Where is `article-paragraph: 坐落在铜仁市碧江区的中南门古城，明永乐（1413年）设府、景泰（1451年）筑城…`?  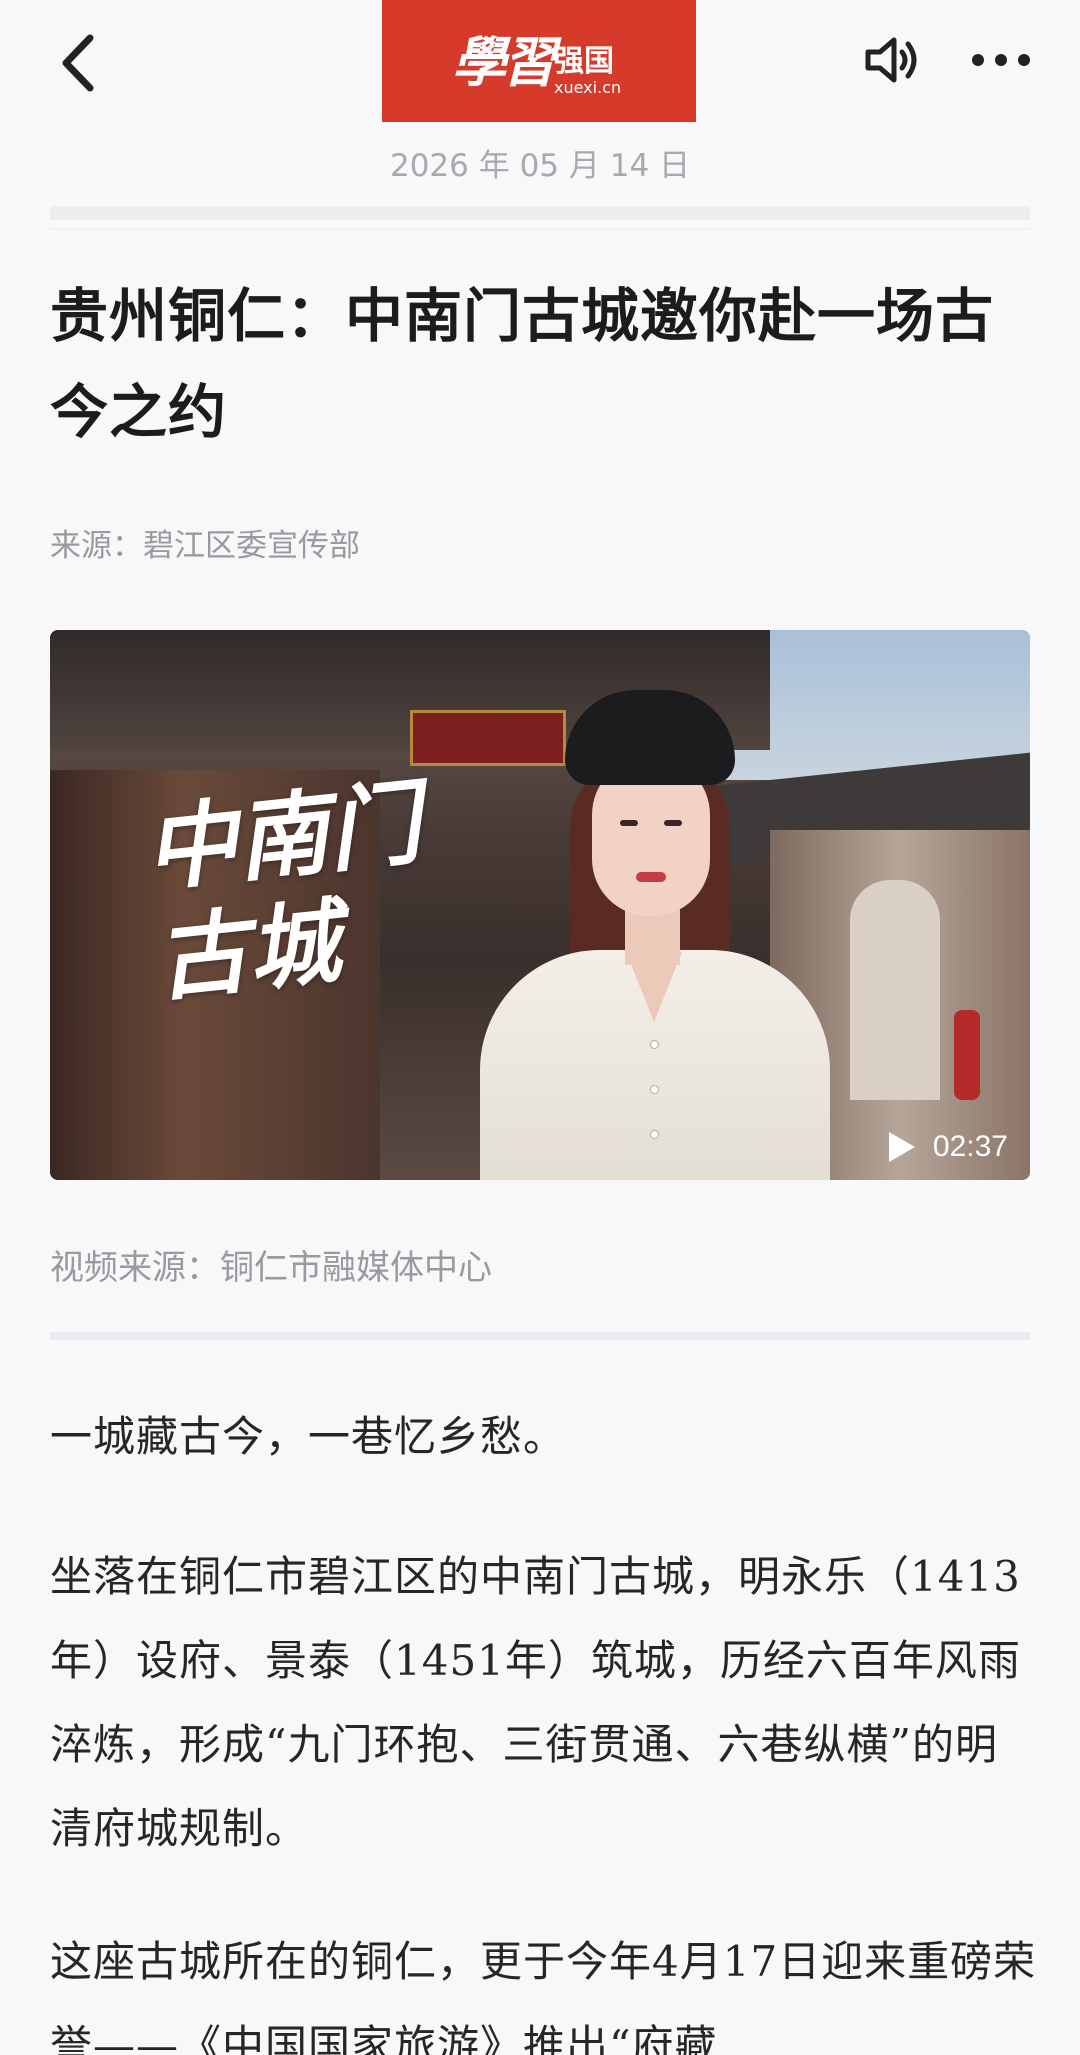 article-paragraph: 坐落在铜仁市碧江区的中南门古城，明永乐（1413年）设府、景泰（1451年）筑城… is located at coordinates (535, 1702).